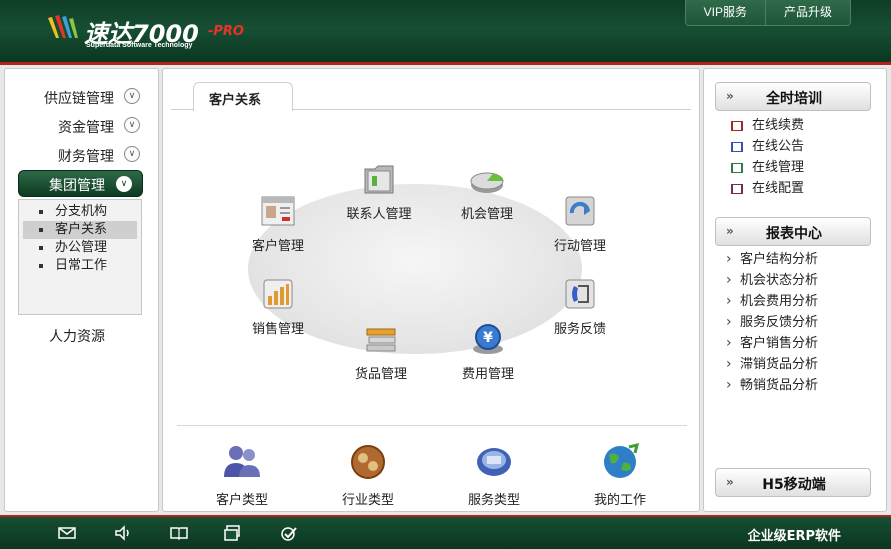 The height and width of the screenshot is (549, 891). Describe the element at coordinates (772, 259) in the screenshot. I see `report-item: 客户结构分析` at that location.